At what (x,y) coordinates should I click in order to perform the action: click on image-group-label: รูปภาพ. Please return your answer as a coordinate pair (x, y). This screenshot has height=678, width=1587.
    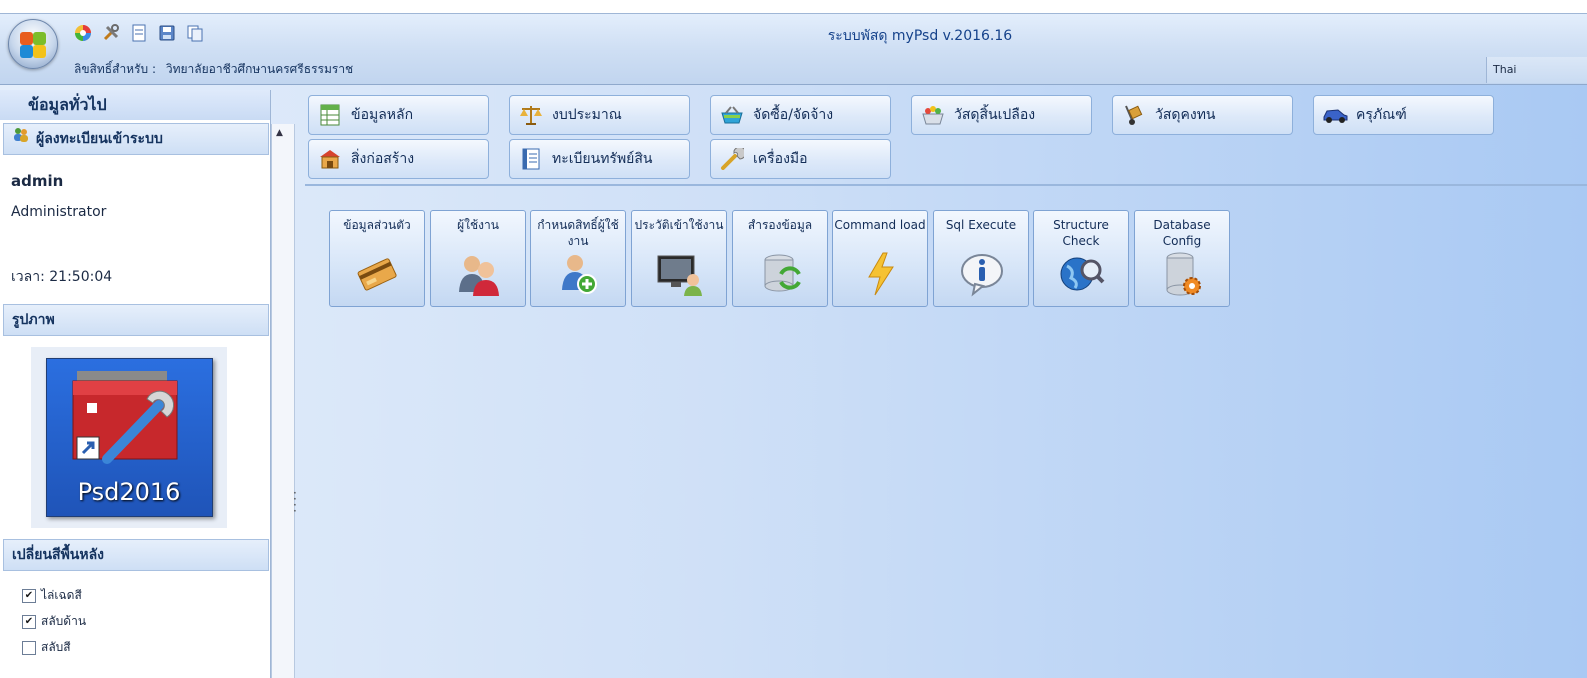
    Looking at the image, I should click on (33, 320).